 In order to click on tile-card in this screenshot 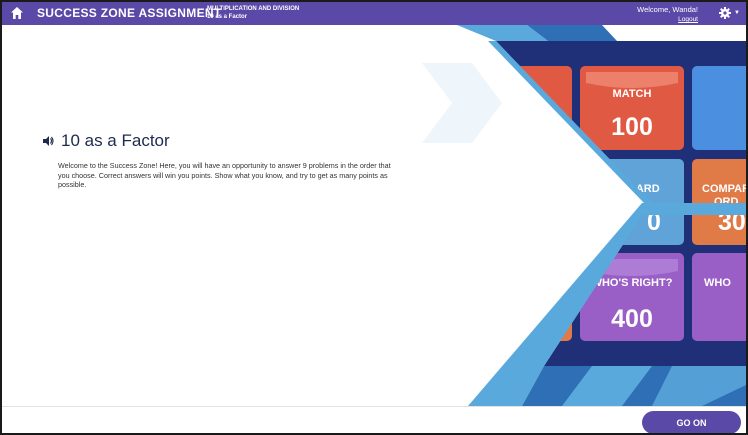, I will do `click(613, 202)`.